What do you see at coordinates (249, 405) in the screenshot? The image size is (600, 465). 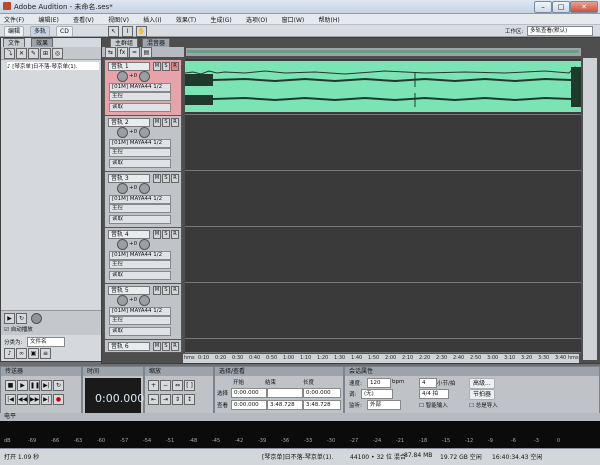 I see `view-start-field: 0:00.000` at bounding box center [249, 405].